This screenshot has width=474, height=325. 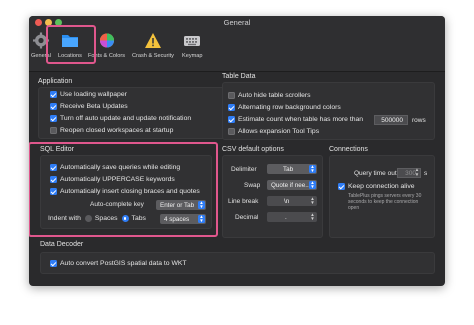 What do you see at coordinates (55, 81) in the screenshot?
I see `application-section-title: Application` at bounding box center [55, 81].